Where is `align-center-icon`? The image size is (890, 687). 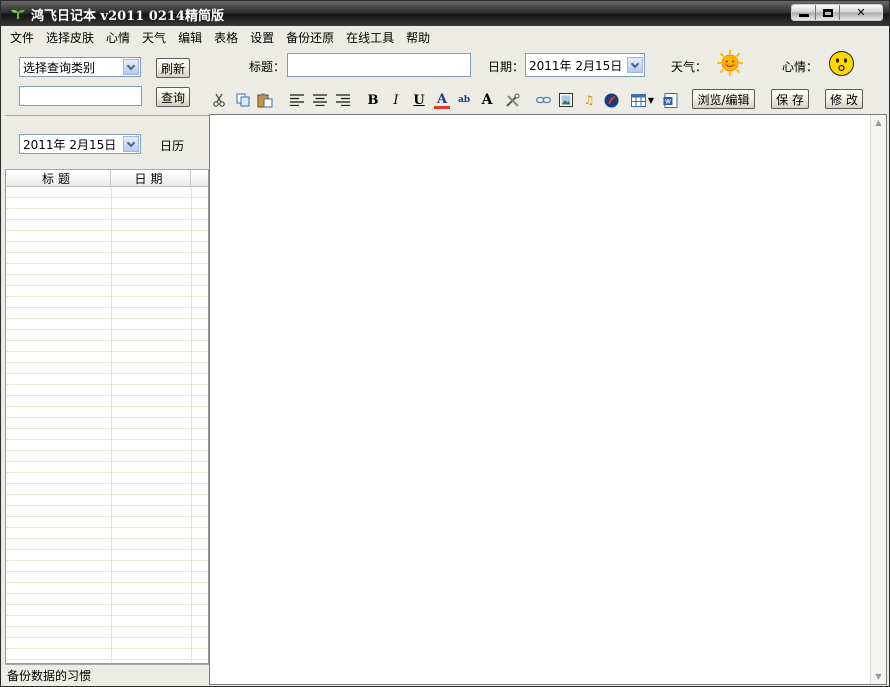
align-center-icon is located at coordinates (320, 100).